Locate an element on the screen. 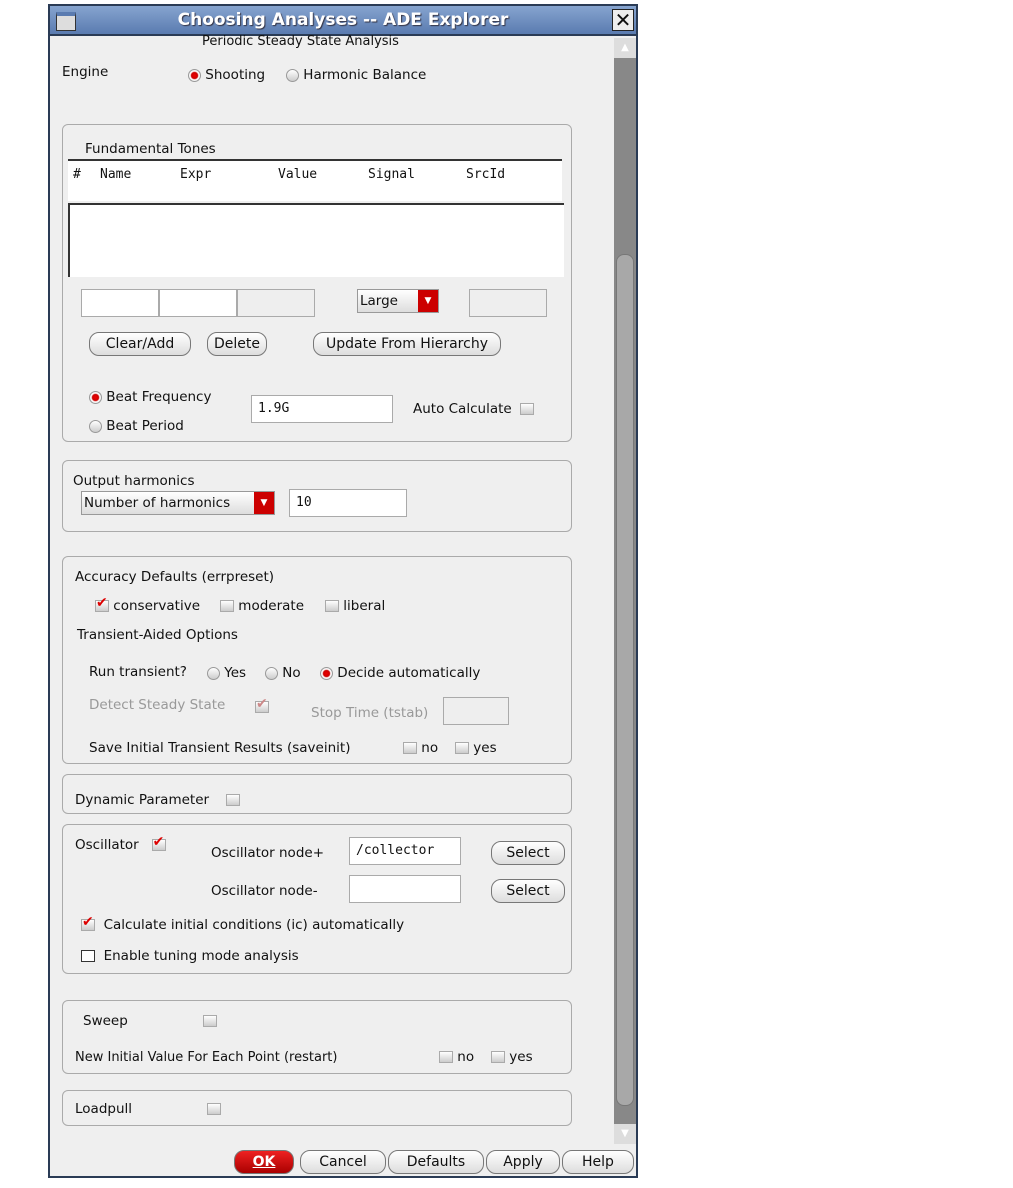 Image resolution: width=1013 pixels, height=1188 pixels. tones-table-header: # Name Expr Value Signal SrcId is located at coordinates (315, 180).